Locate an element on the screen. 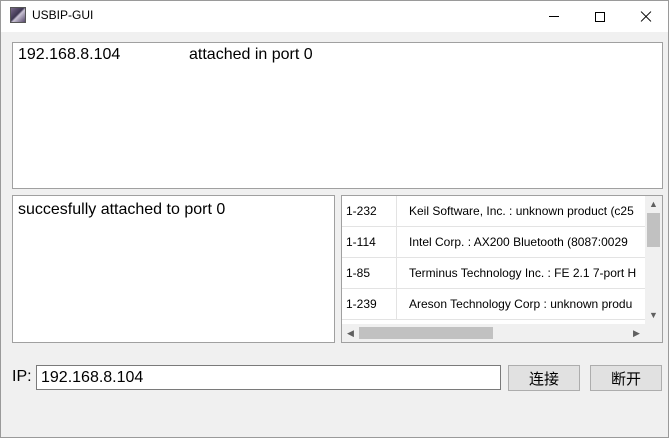 This screenshot has height=438, width=669. log-text: succesfully attached to port 0 is located at coordinates (122, 209).